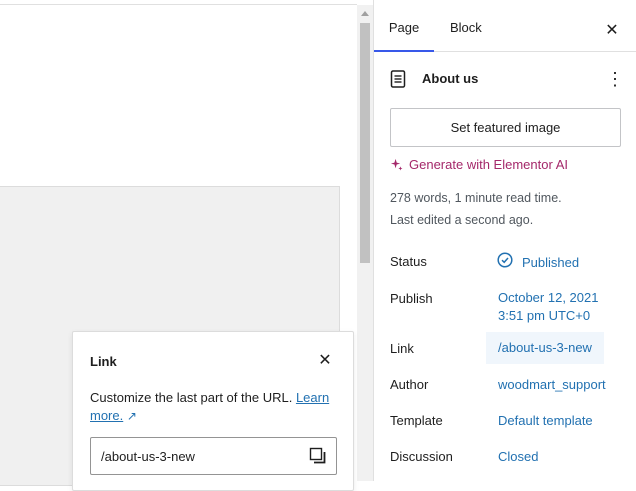  What do you see at coordinates (318, 456) in the screenshot?
I see `copy-icon` at bounding box center [318, 456].